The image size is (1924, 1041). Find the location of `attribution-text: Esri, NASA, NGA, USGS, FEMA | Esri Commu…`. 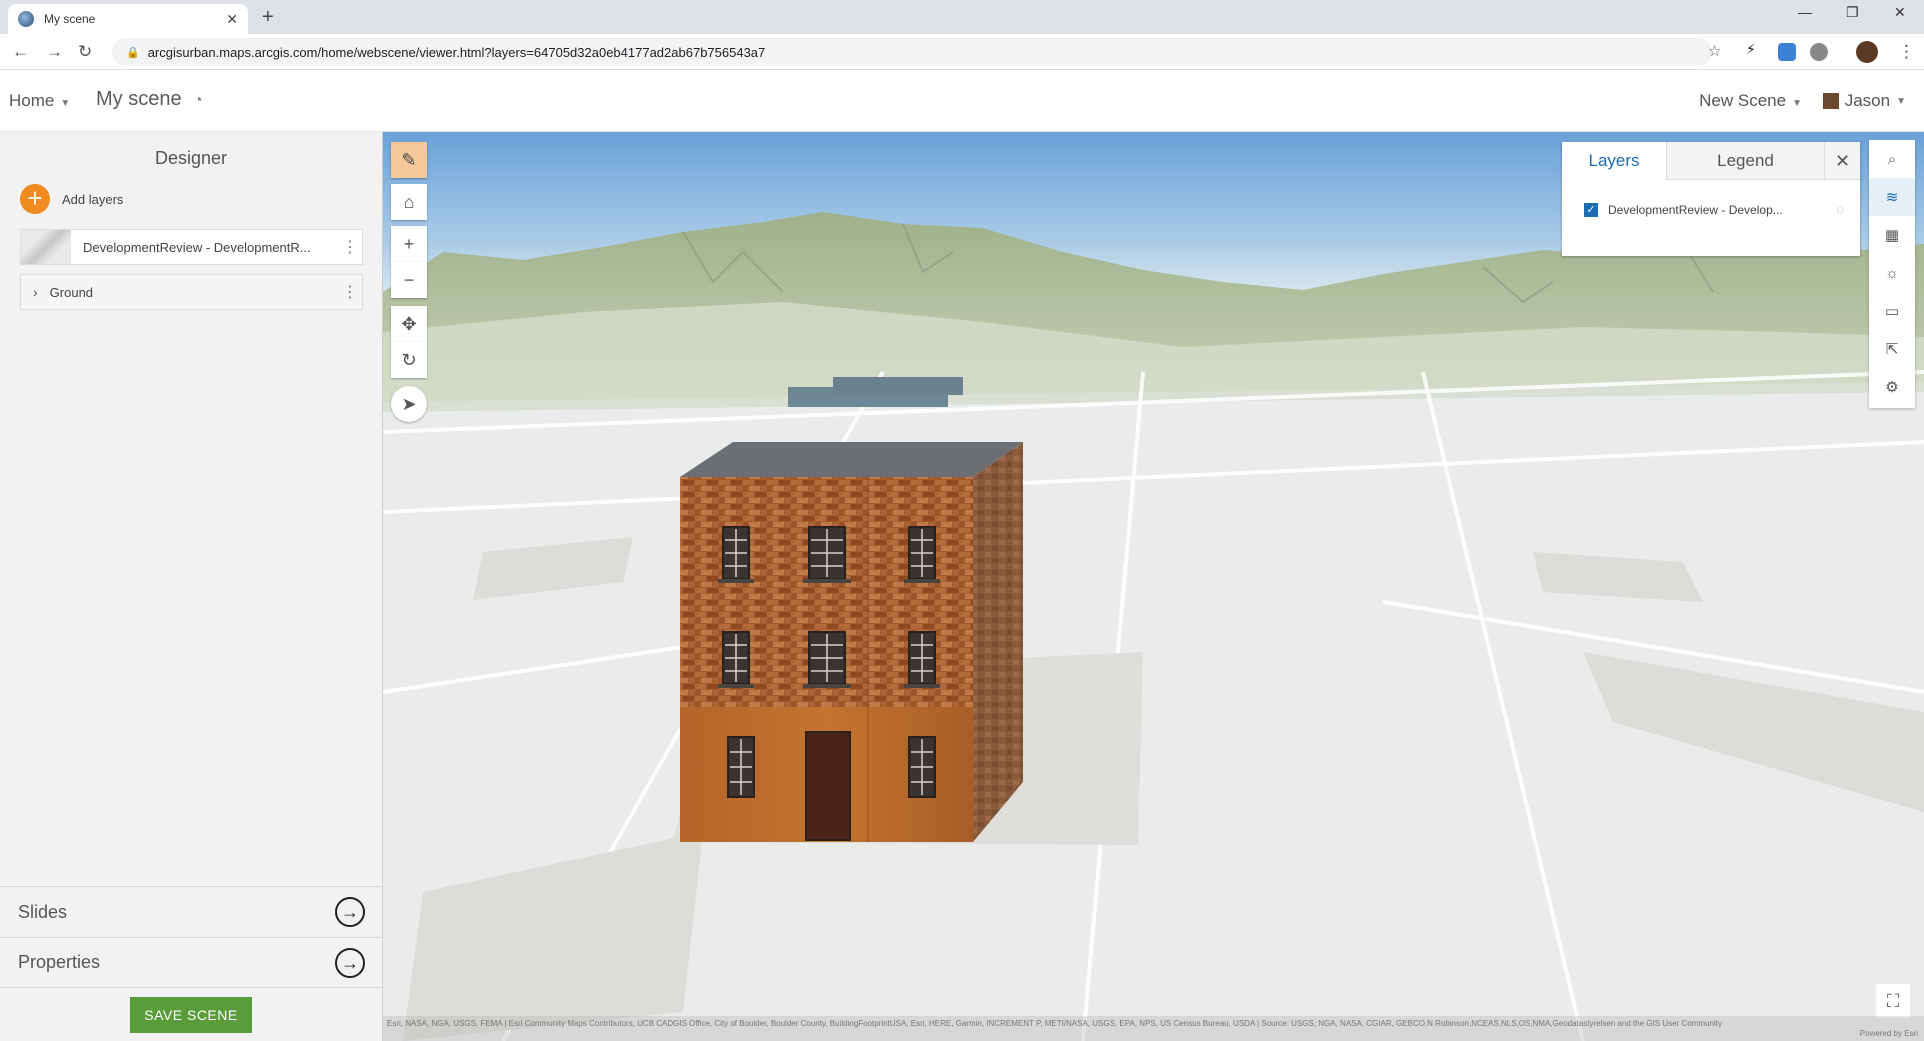

attribution-text: Esri, NASA, NGA, USGS, FEMA | Esri Commu… is located at coordinates (1054, 1023).